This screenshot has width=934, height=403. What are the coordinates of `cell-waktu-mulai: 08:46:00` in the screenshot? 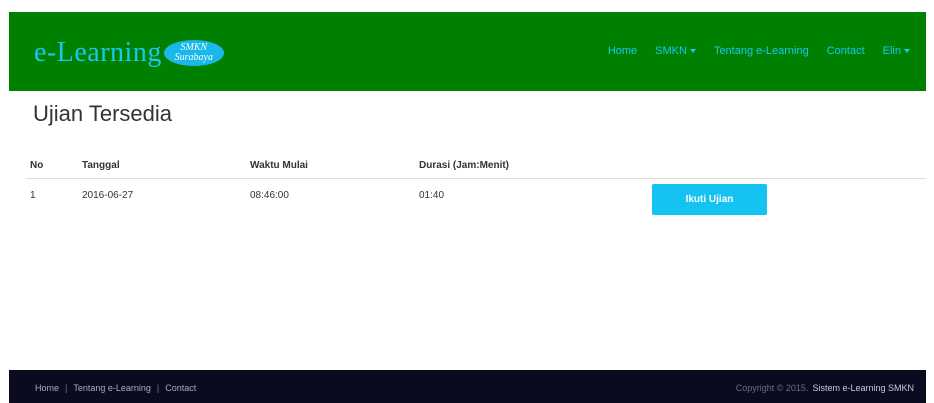 It's located at (269, 195).